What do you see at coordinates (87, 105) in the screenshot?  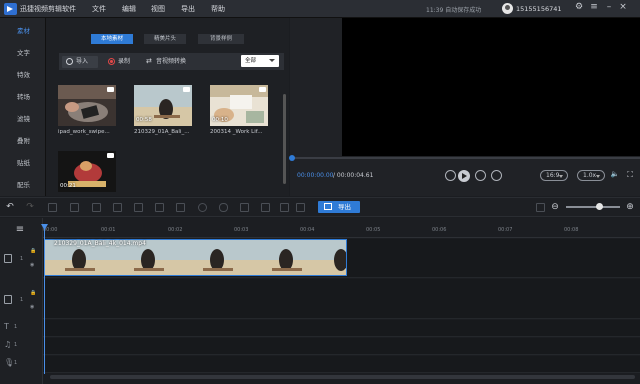 I see `media-clip` at bounding box center [87, 105].